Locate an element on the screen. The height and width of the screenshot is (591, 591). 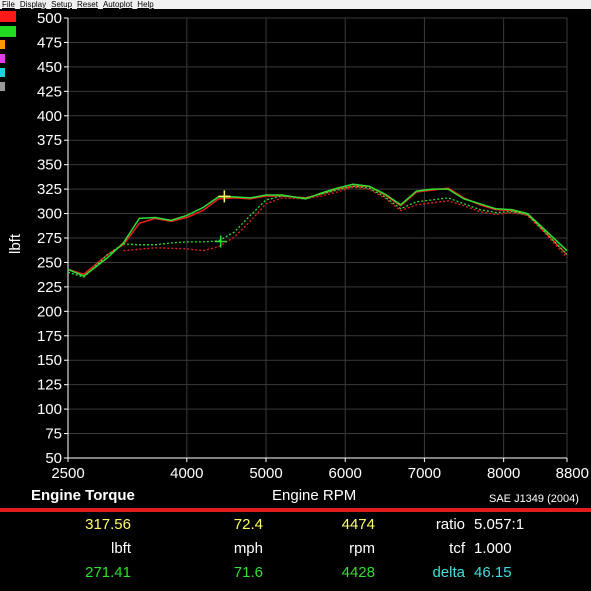
yellow-rpm: 4474 is located at coordinates (358, 524).